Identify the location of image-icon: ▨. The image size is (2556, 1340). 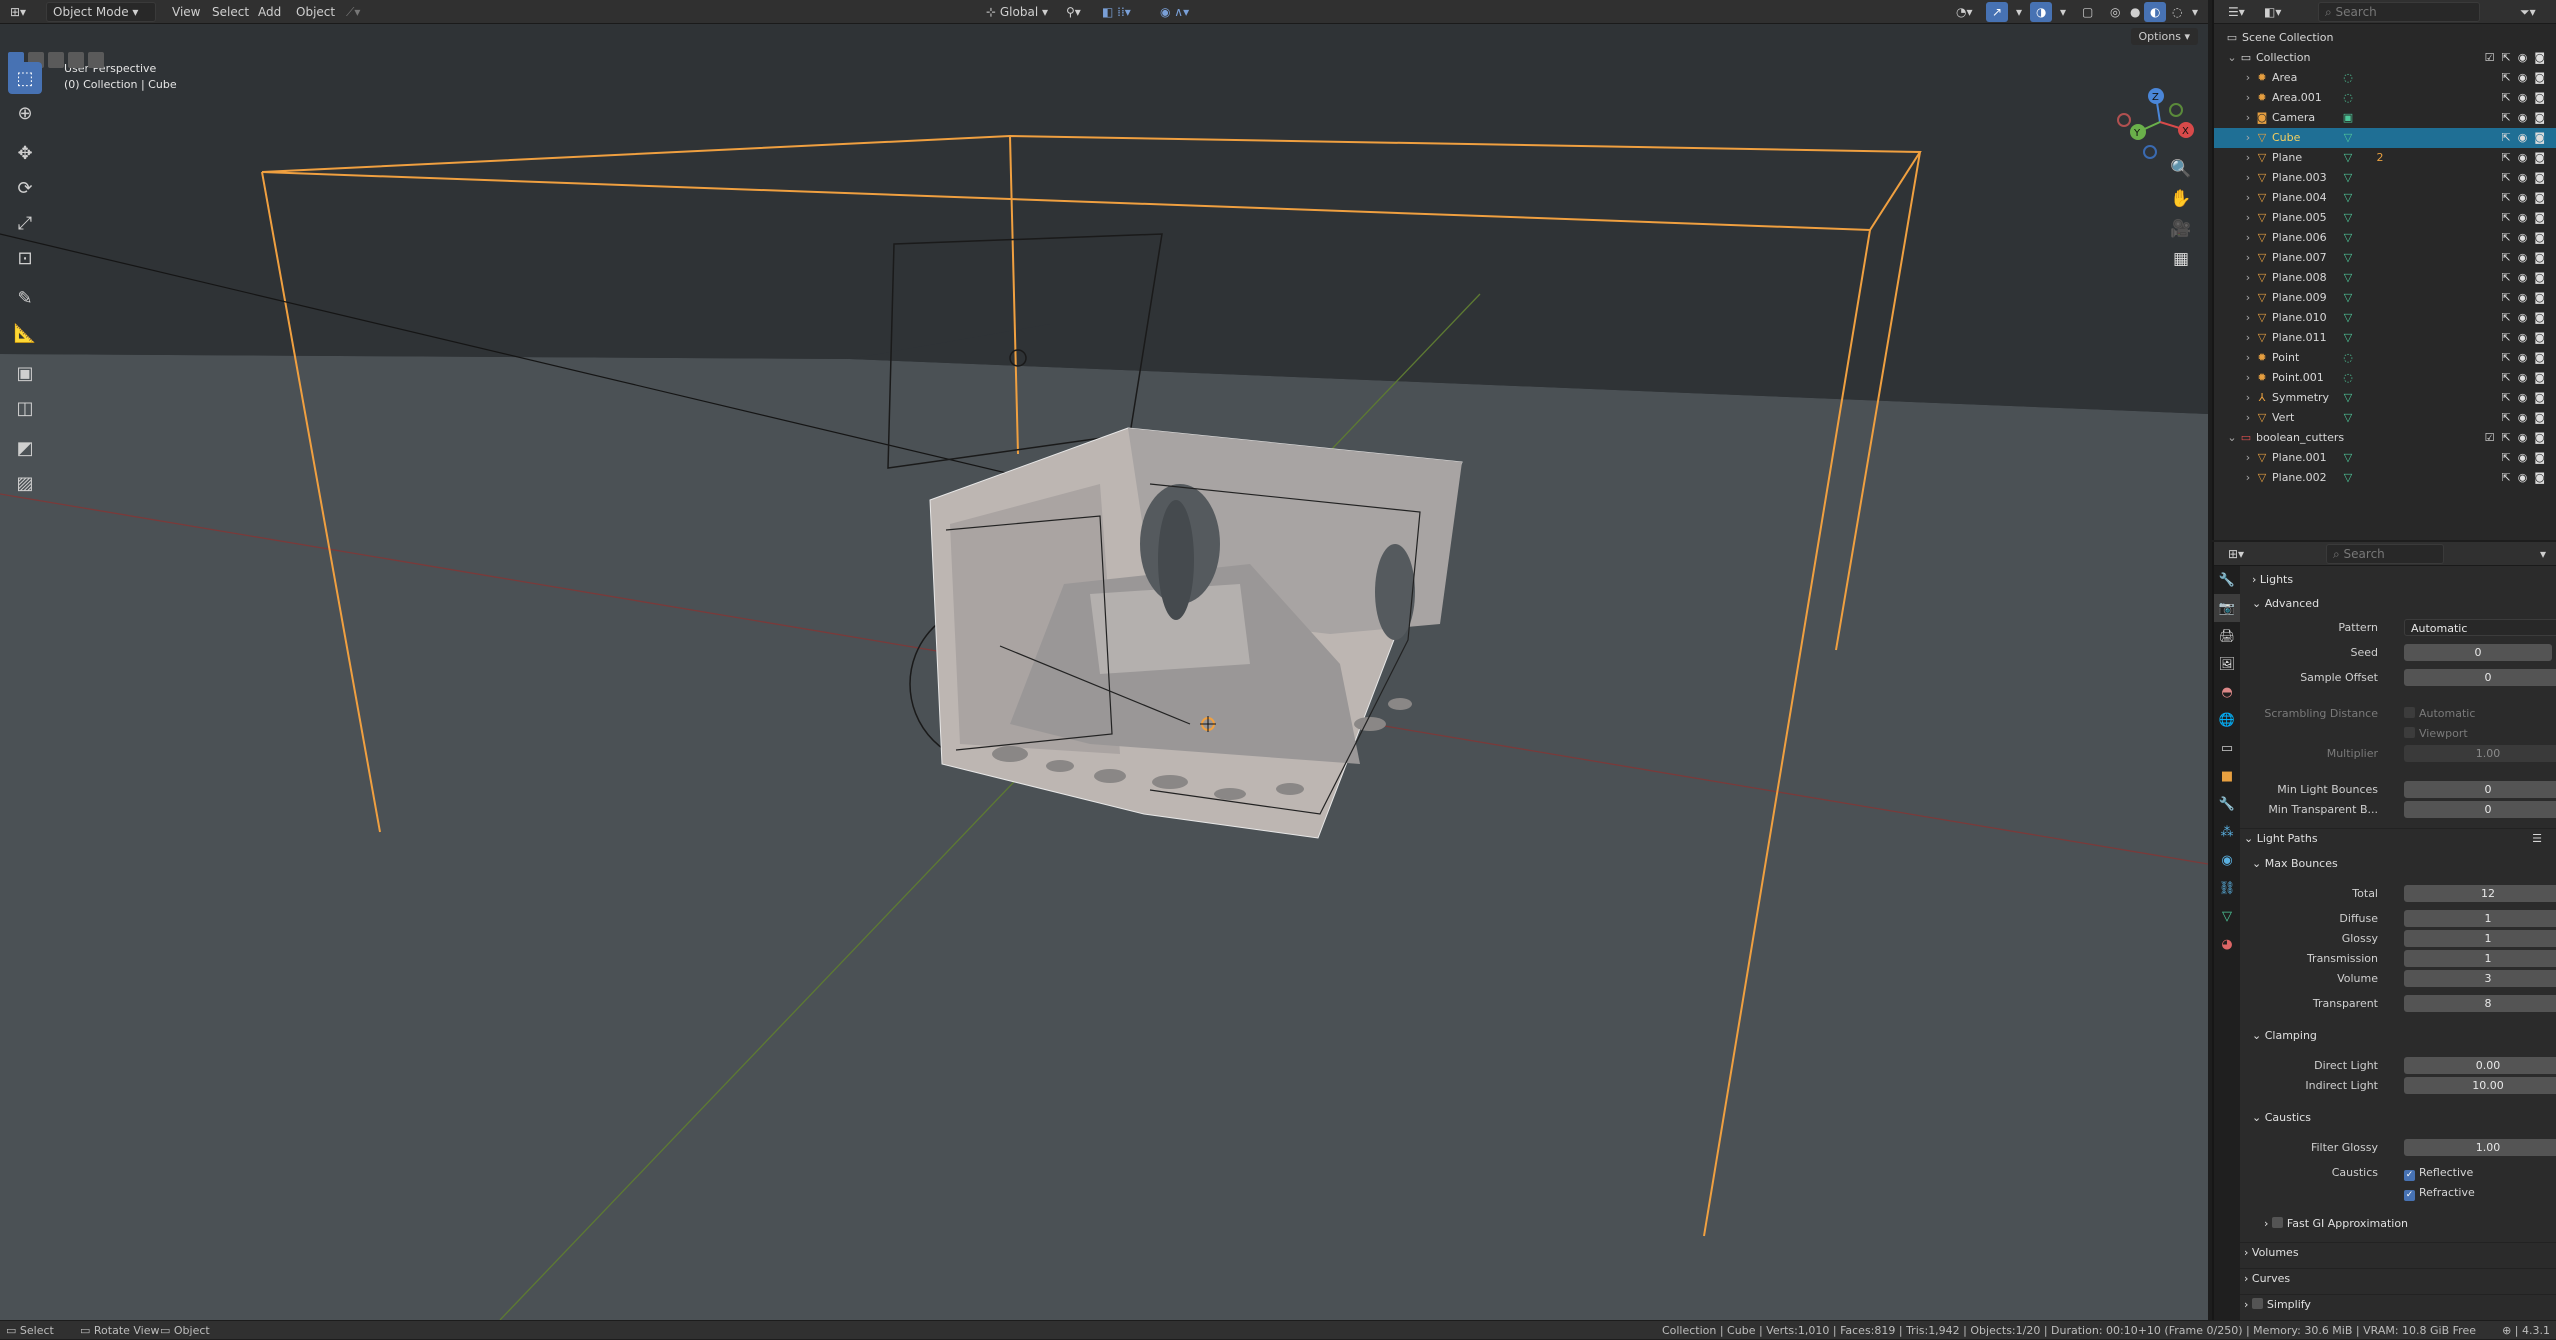
(25, 483).